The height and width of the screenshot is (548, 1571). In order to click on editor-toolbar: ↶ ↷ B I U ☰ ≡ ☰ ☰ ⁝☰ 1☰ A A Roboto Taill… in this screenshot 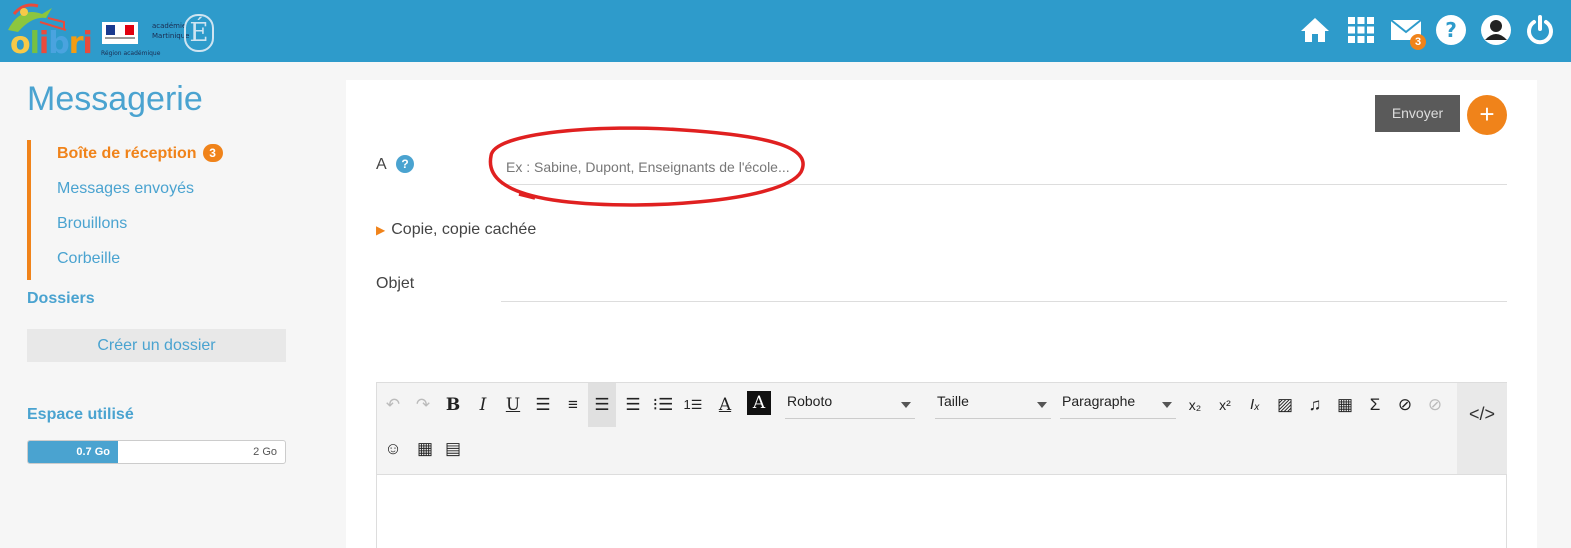, I will do `click(917, 428)`.